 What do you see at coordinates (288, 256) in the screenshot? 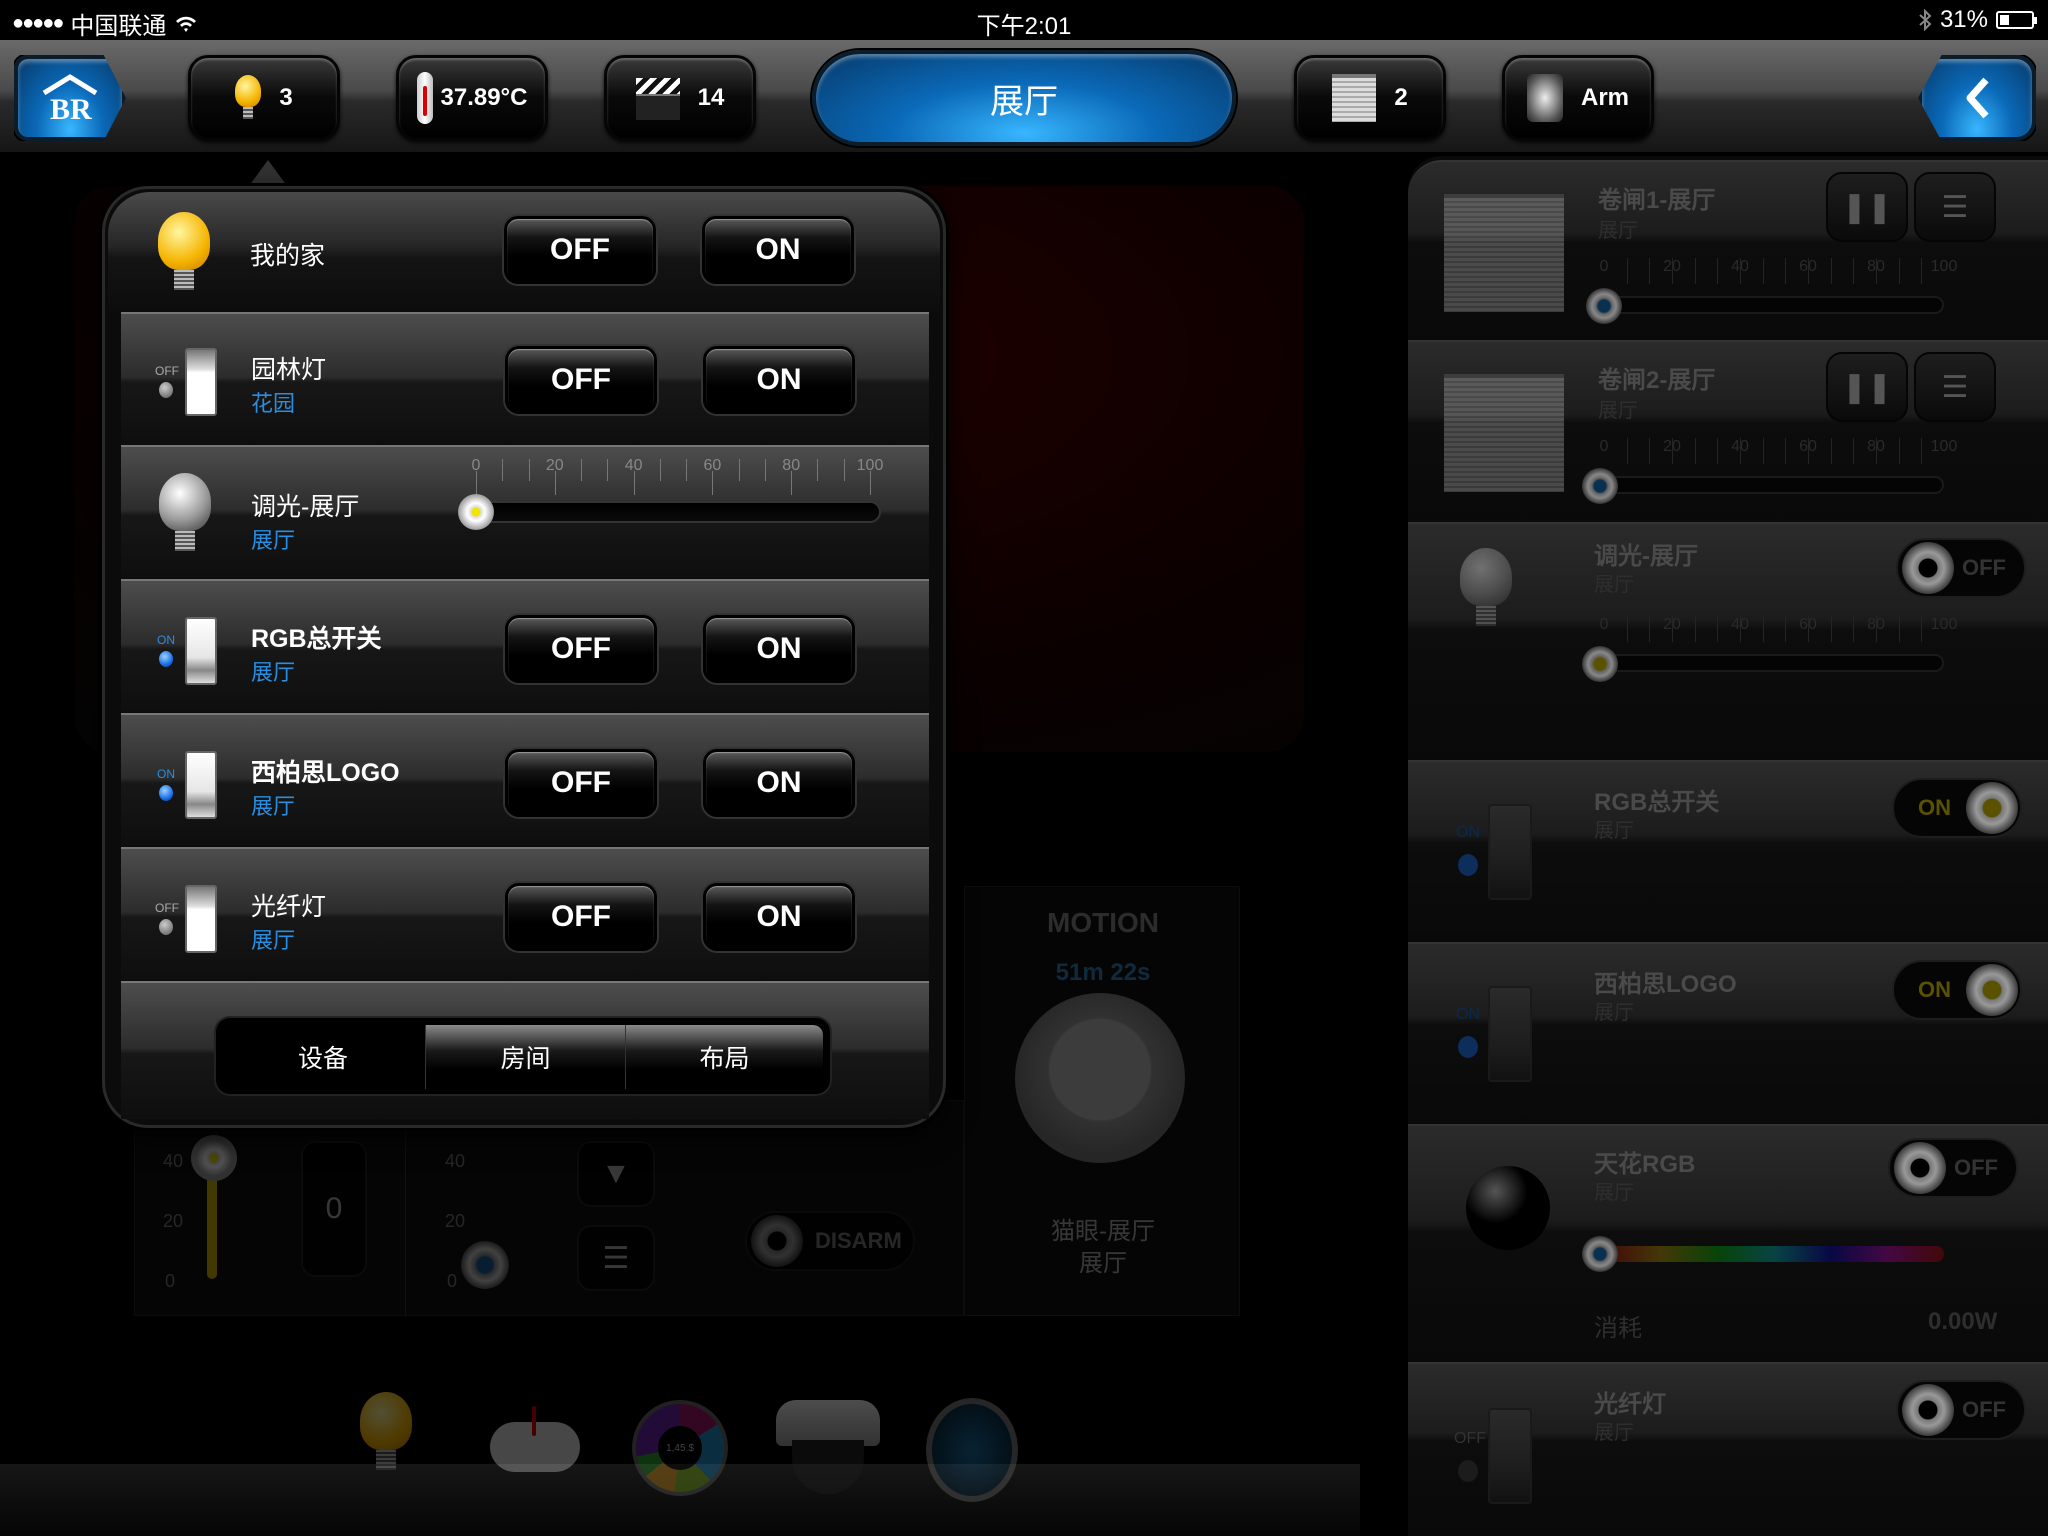
I see `all-lights-name: 我的家` at bounding box center [288, 256].